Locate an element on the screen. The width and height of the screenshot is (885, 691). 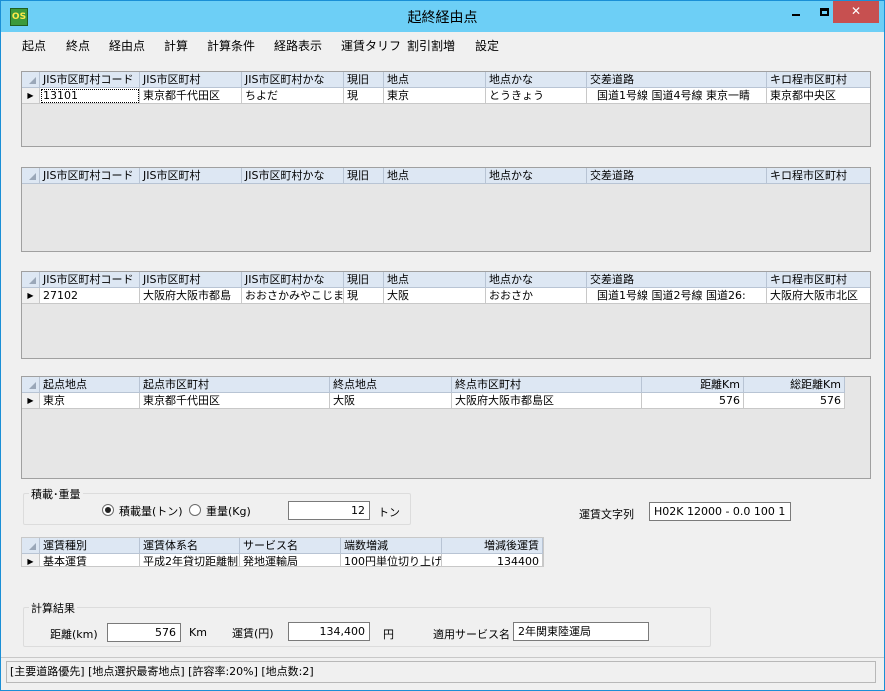
cell-point: 大阪 is located at coordinates (435, 296).